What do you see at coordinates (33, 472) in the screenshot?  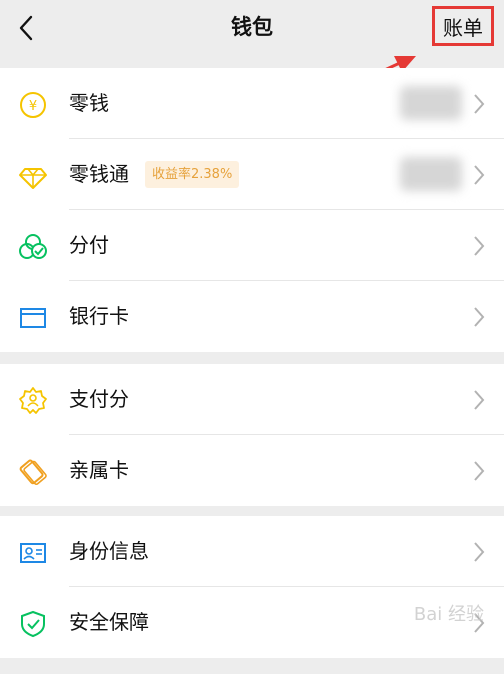 I see `family-card-icon` at bounding box center [33, 472].